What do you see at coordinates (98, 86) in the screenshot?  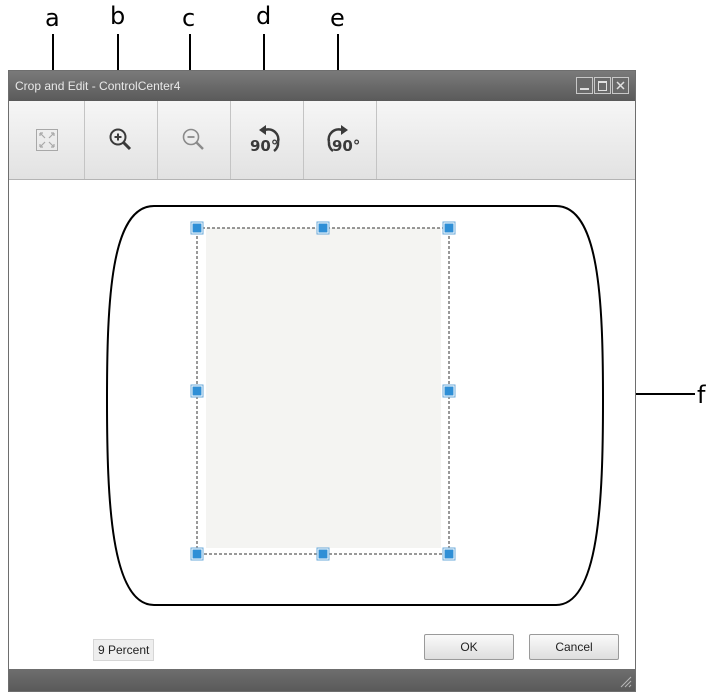 I see `window-title: Crop and Edit - ControlCenter4` at bounding box center [98, 86].